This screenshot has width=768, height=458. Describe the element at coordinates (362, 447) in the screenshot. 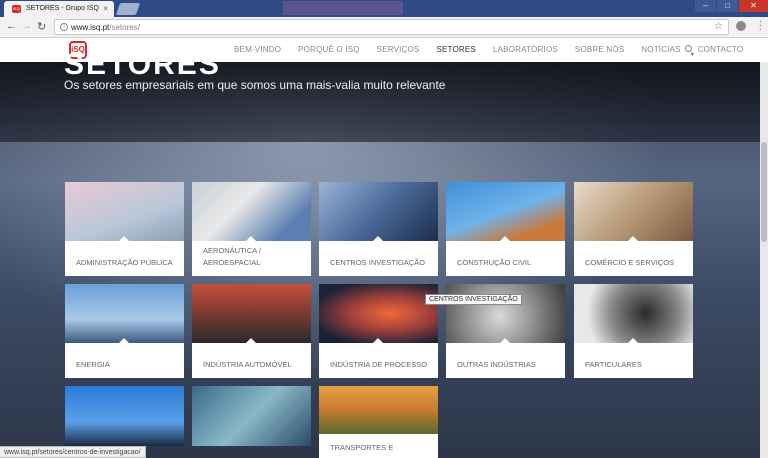

I see `sector-label: TRANSPORTES E` at that location.